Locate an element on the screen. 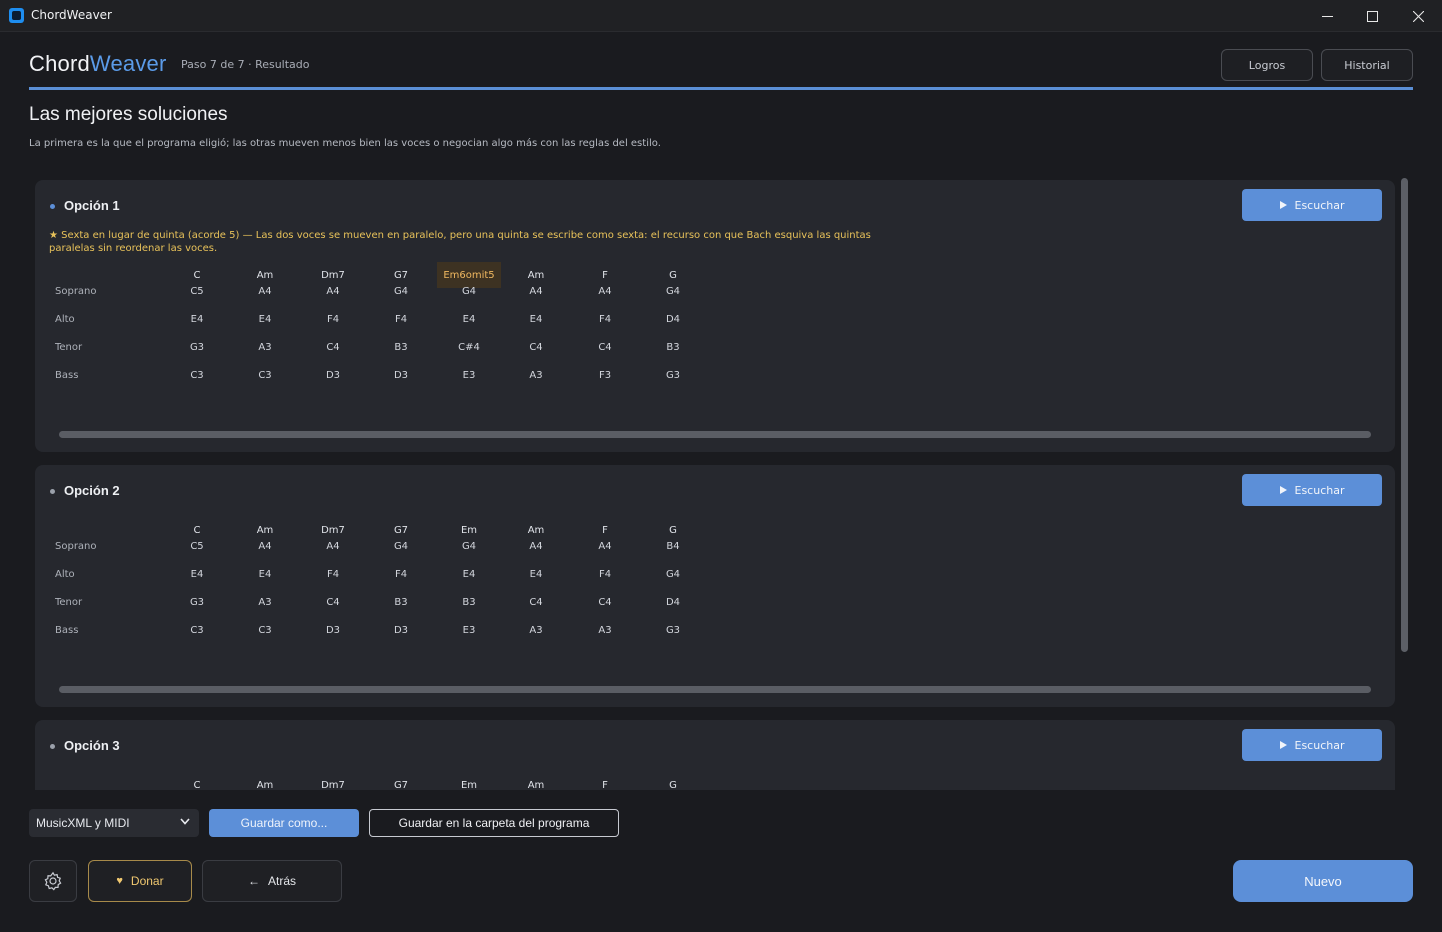  vertical-scrollbar is located at coordinates (1404, 415).